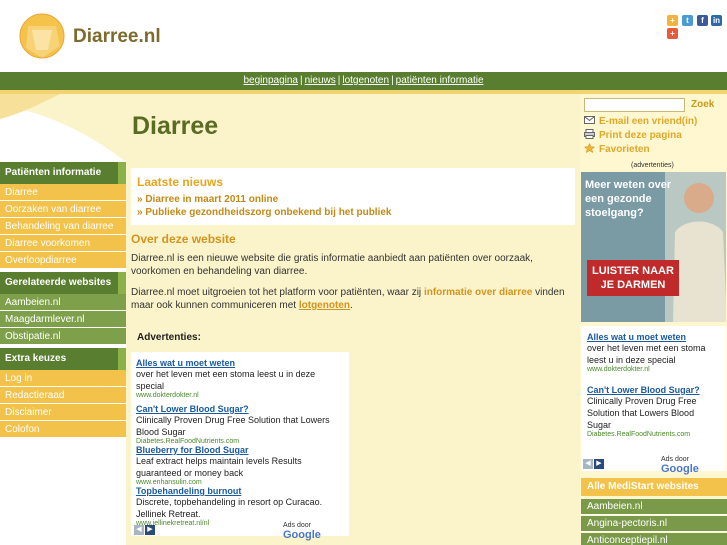 Image resolution: width=727 pixels, height=545 pixels. I want to click on printer-icon, so click(589, 134).